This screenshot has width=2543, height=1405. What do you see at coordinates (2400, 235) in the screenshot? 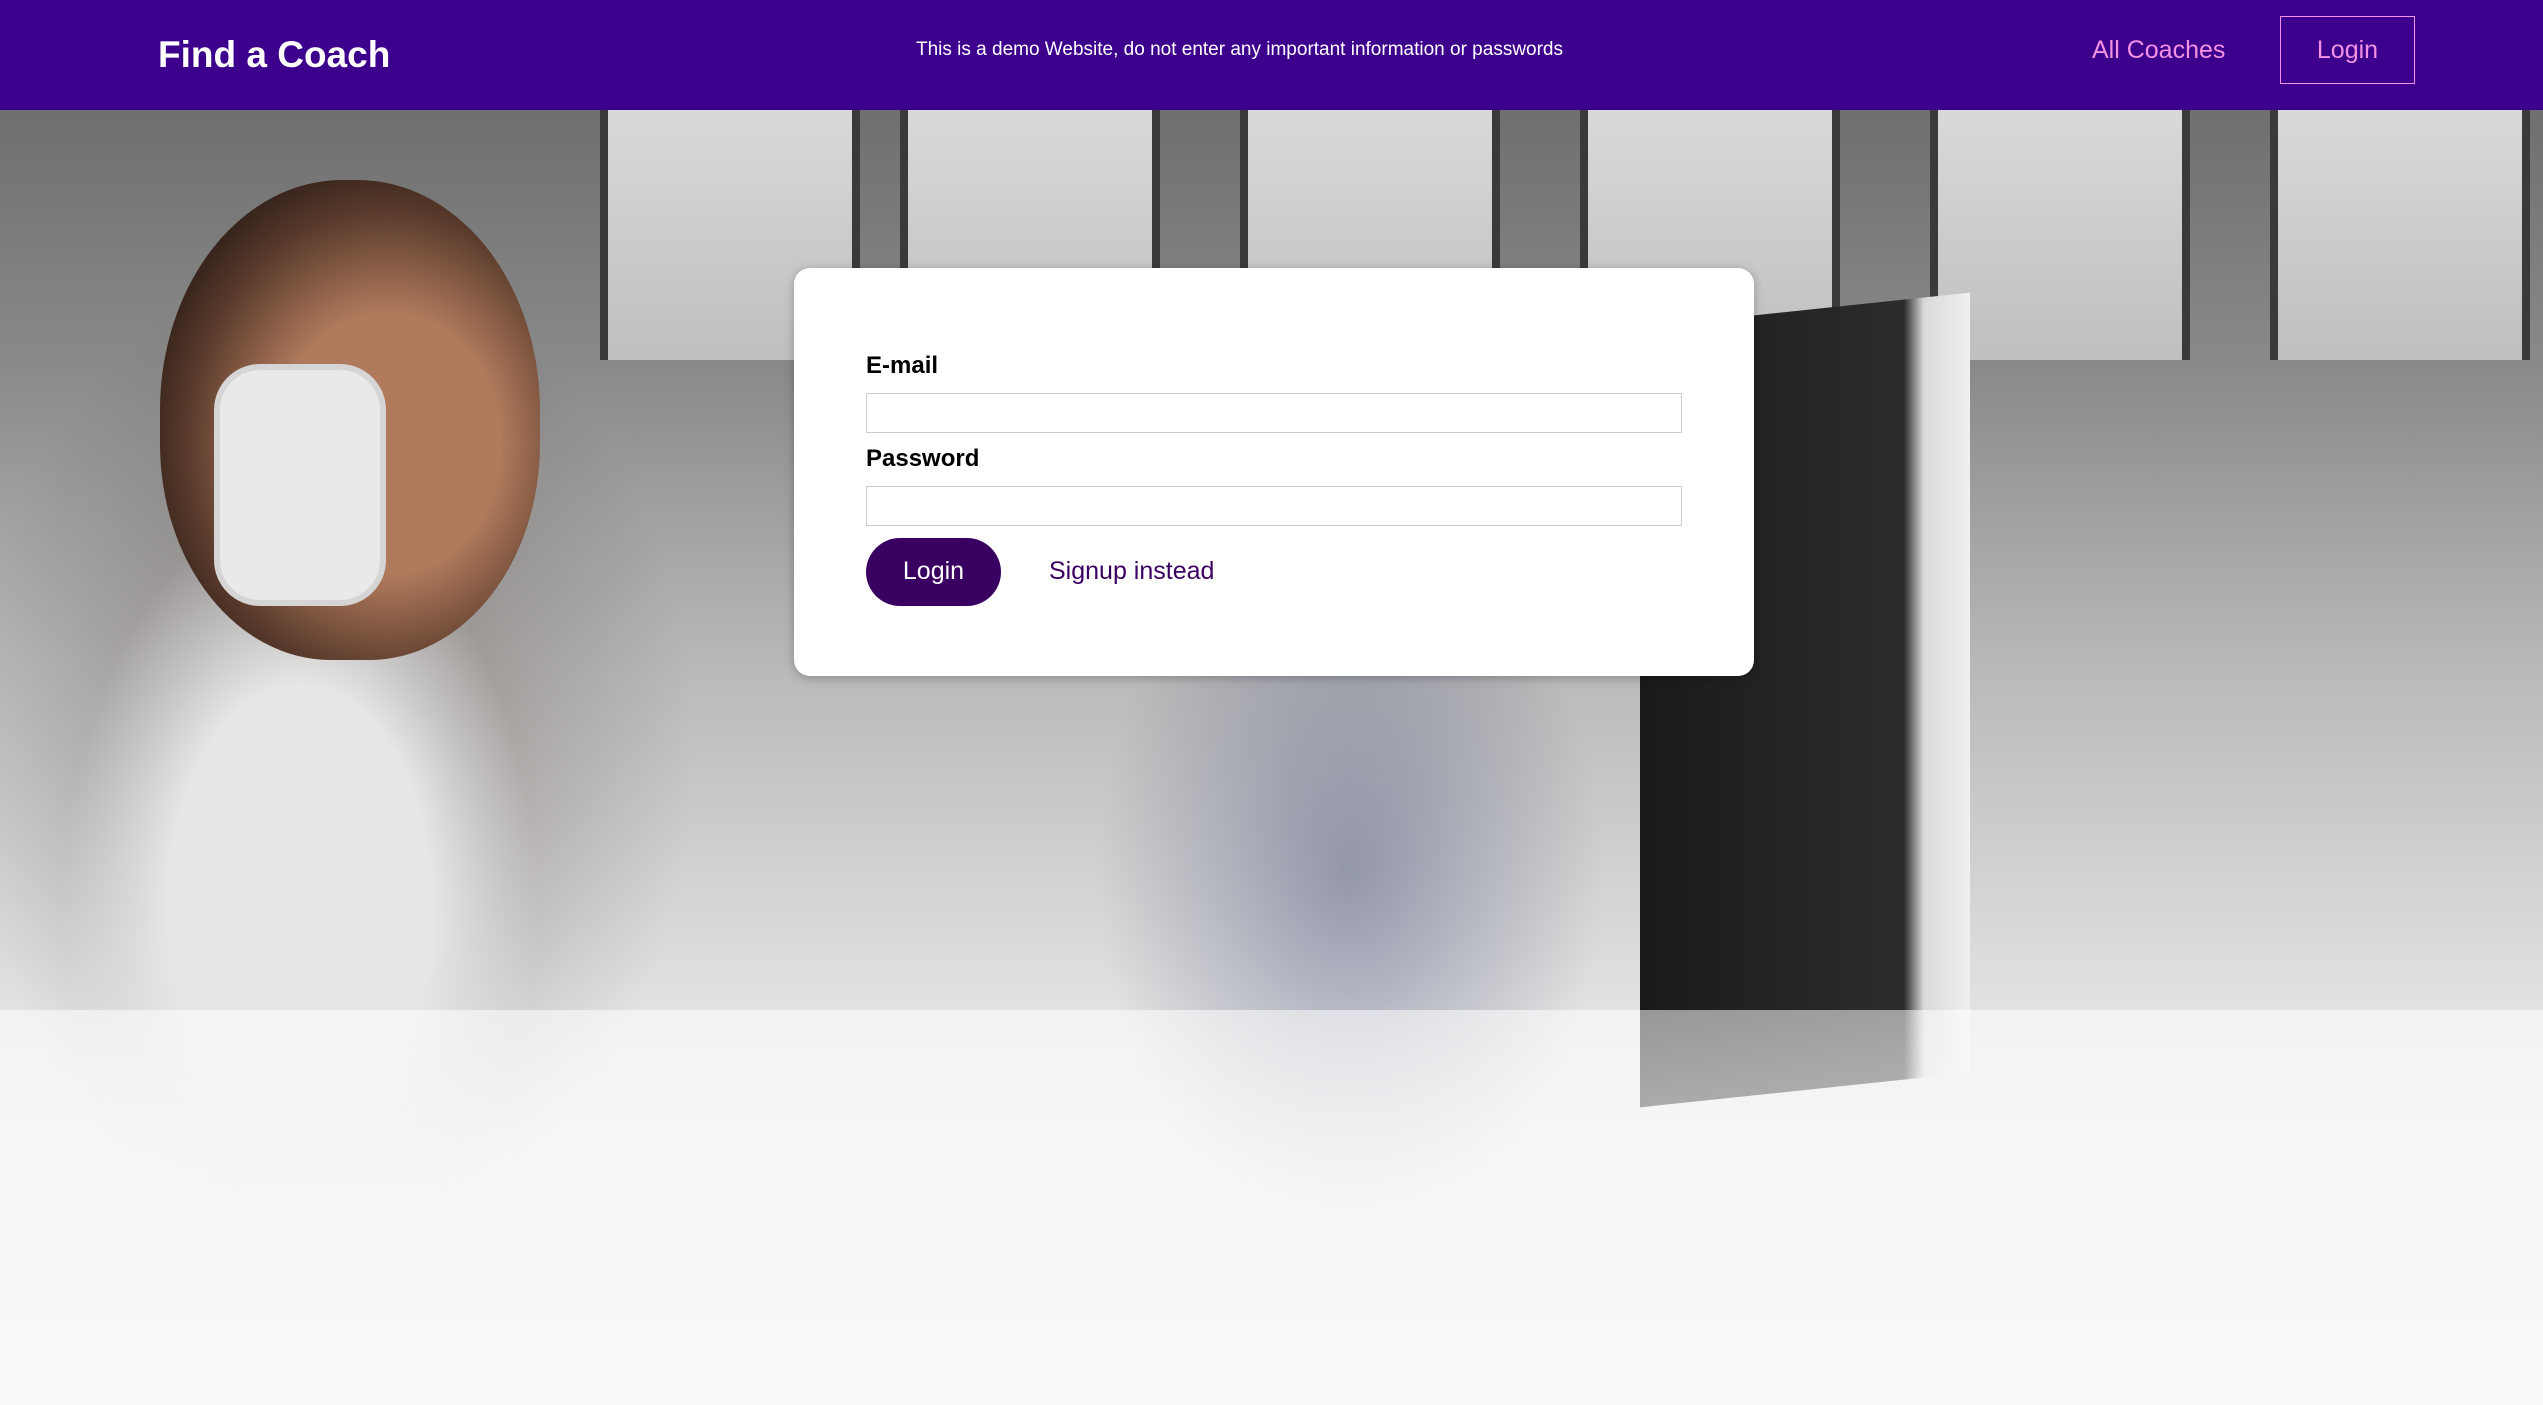
I see `background-window` at bounding box center [2400, 235].